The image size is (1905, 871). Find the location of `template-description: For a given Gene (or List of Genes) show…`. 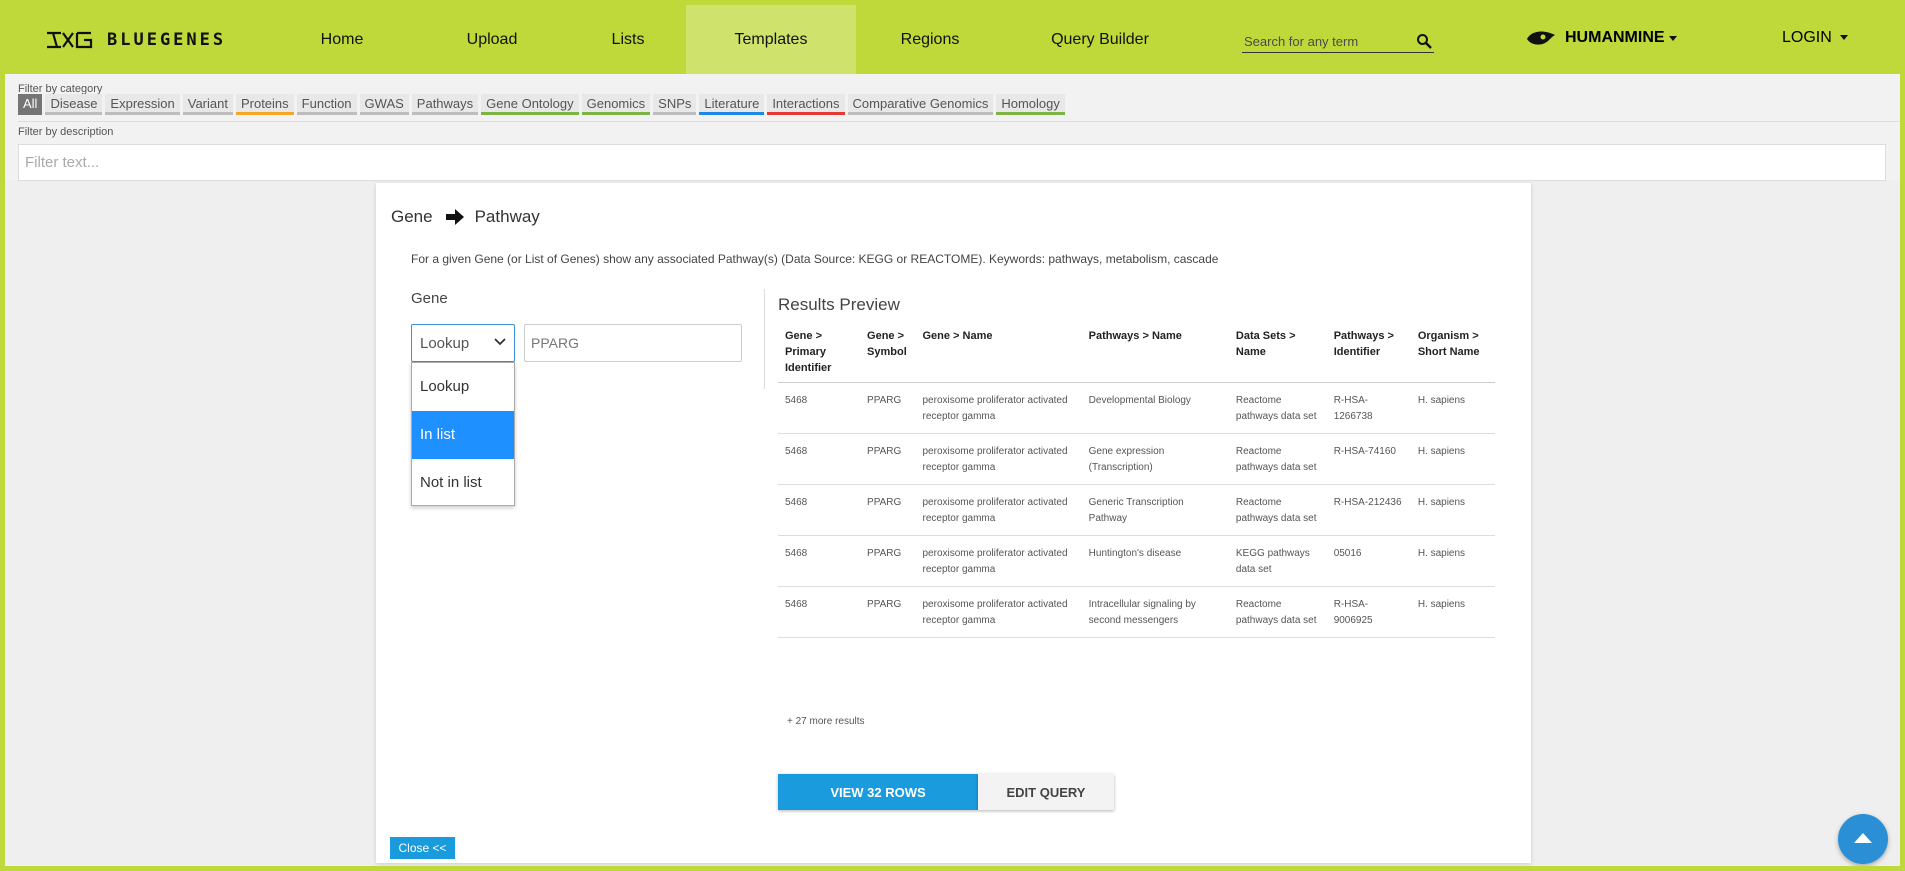

template-description: For a given Gene (or List of Genes) show… is located at coordinates (815, 259).